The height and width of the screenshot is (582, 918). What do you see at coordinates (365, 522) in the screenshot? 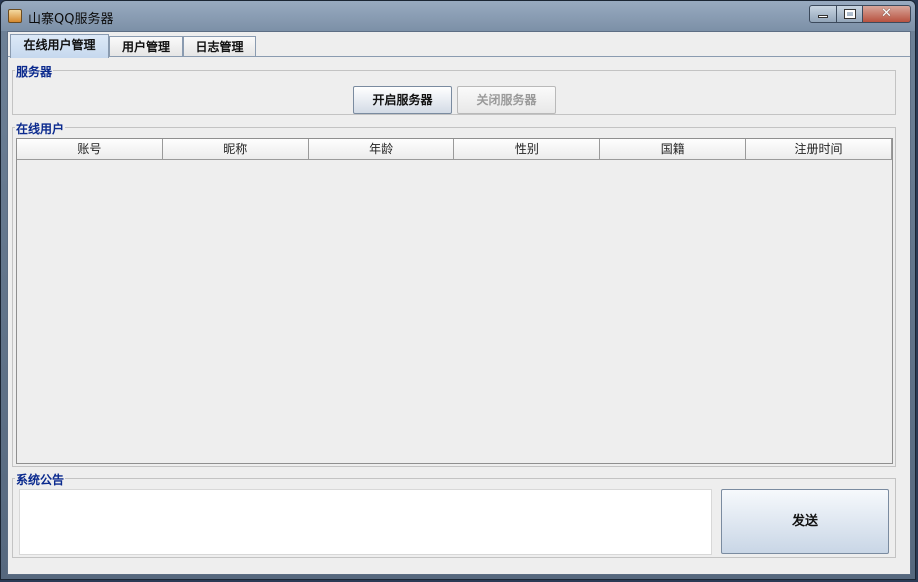
I see `announcement-input` at bounding box center [365, 522].